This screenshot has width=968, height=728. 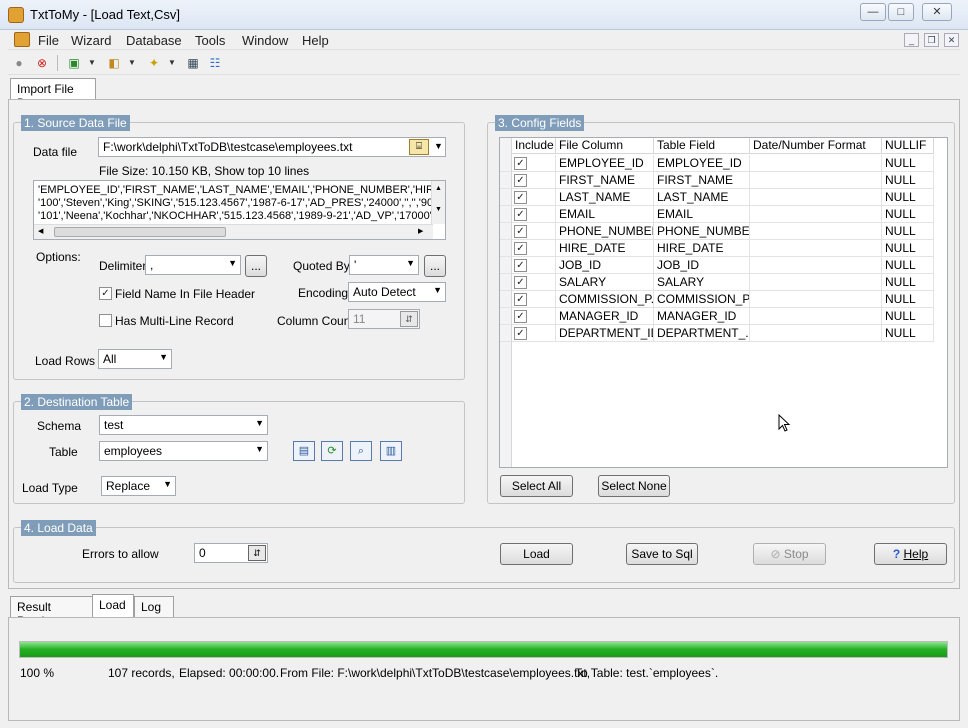 What do you see at coordinates (605, 163) in the screenshot?
I see `cell-file-column: EMPLOYEE_ID` at bounding box center [605, 163].